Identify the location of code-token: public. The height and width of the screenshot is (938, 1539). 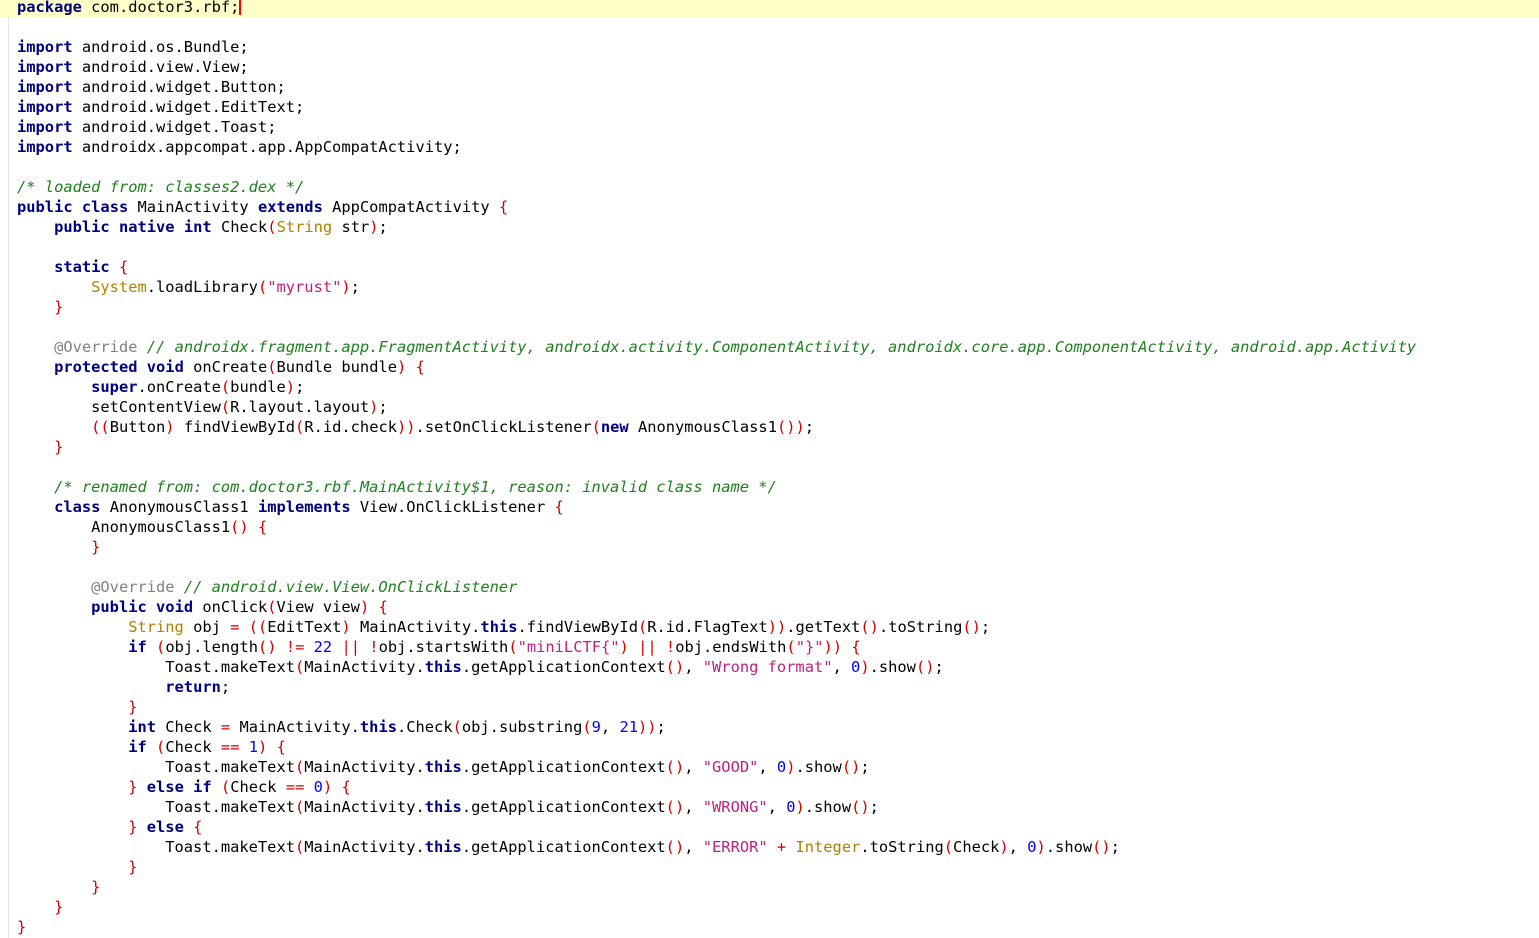
(45, 207).